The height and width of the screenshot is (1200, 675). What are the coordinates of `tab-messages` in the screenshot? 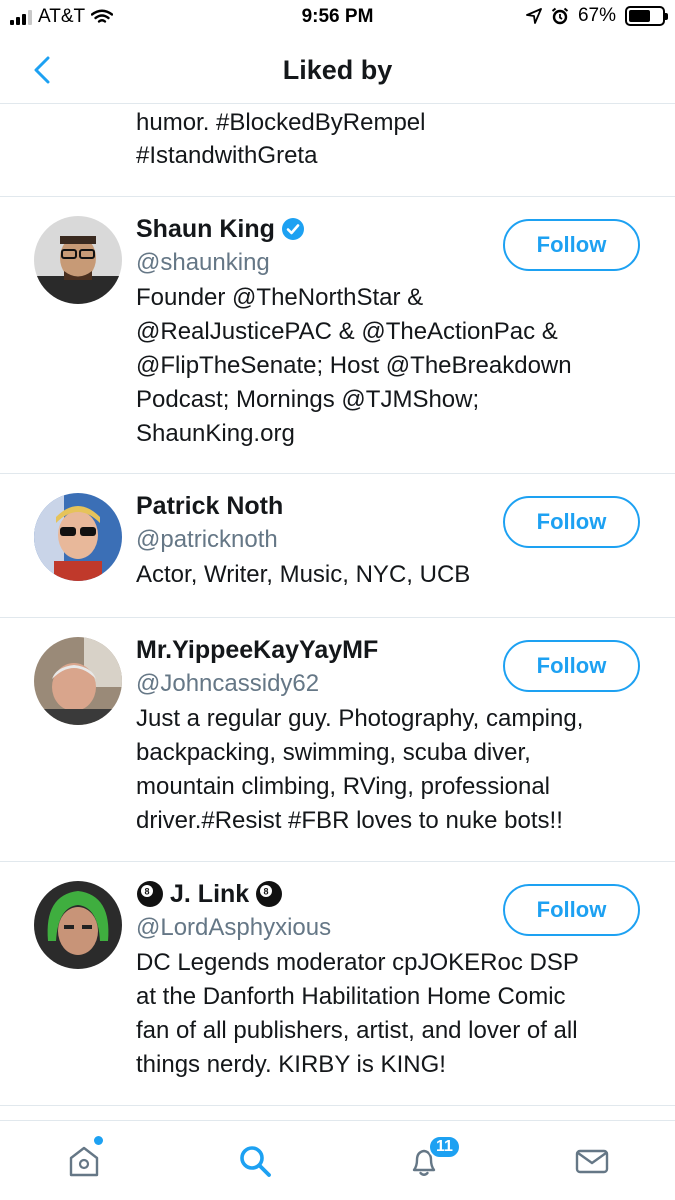 It's located at (592, 1161).